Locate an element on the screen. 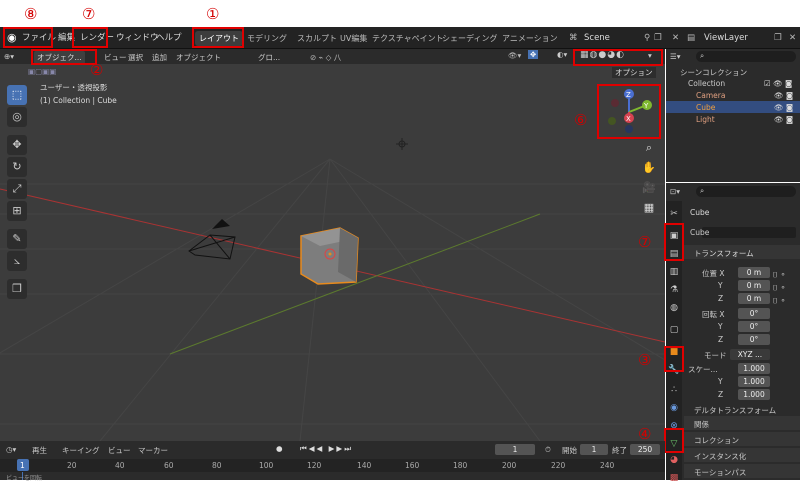 The image size is (800, 485). menu-help: ヘルプ is located at coordinates (169, 38).